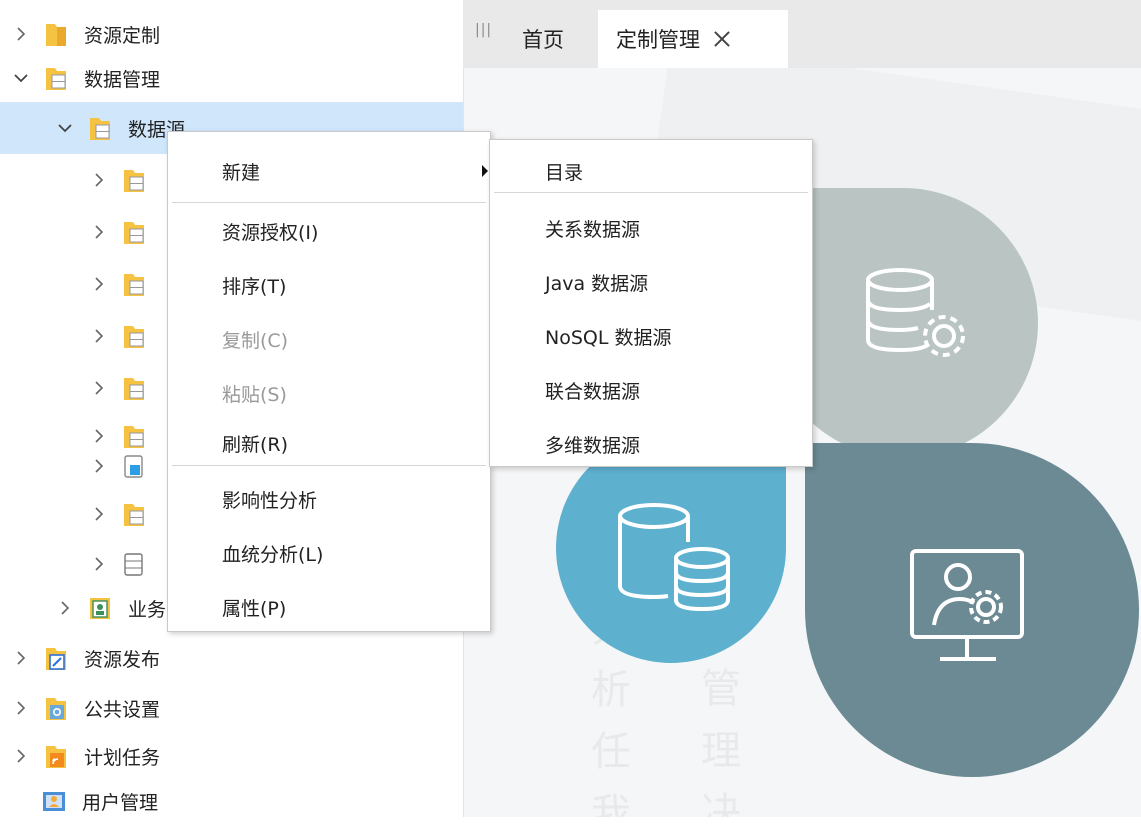  I want to click on menu-item-label: 多维数据源, so click(593, 445).